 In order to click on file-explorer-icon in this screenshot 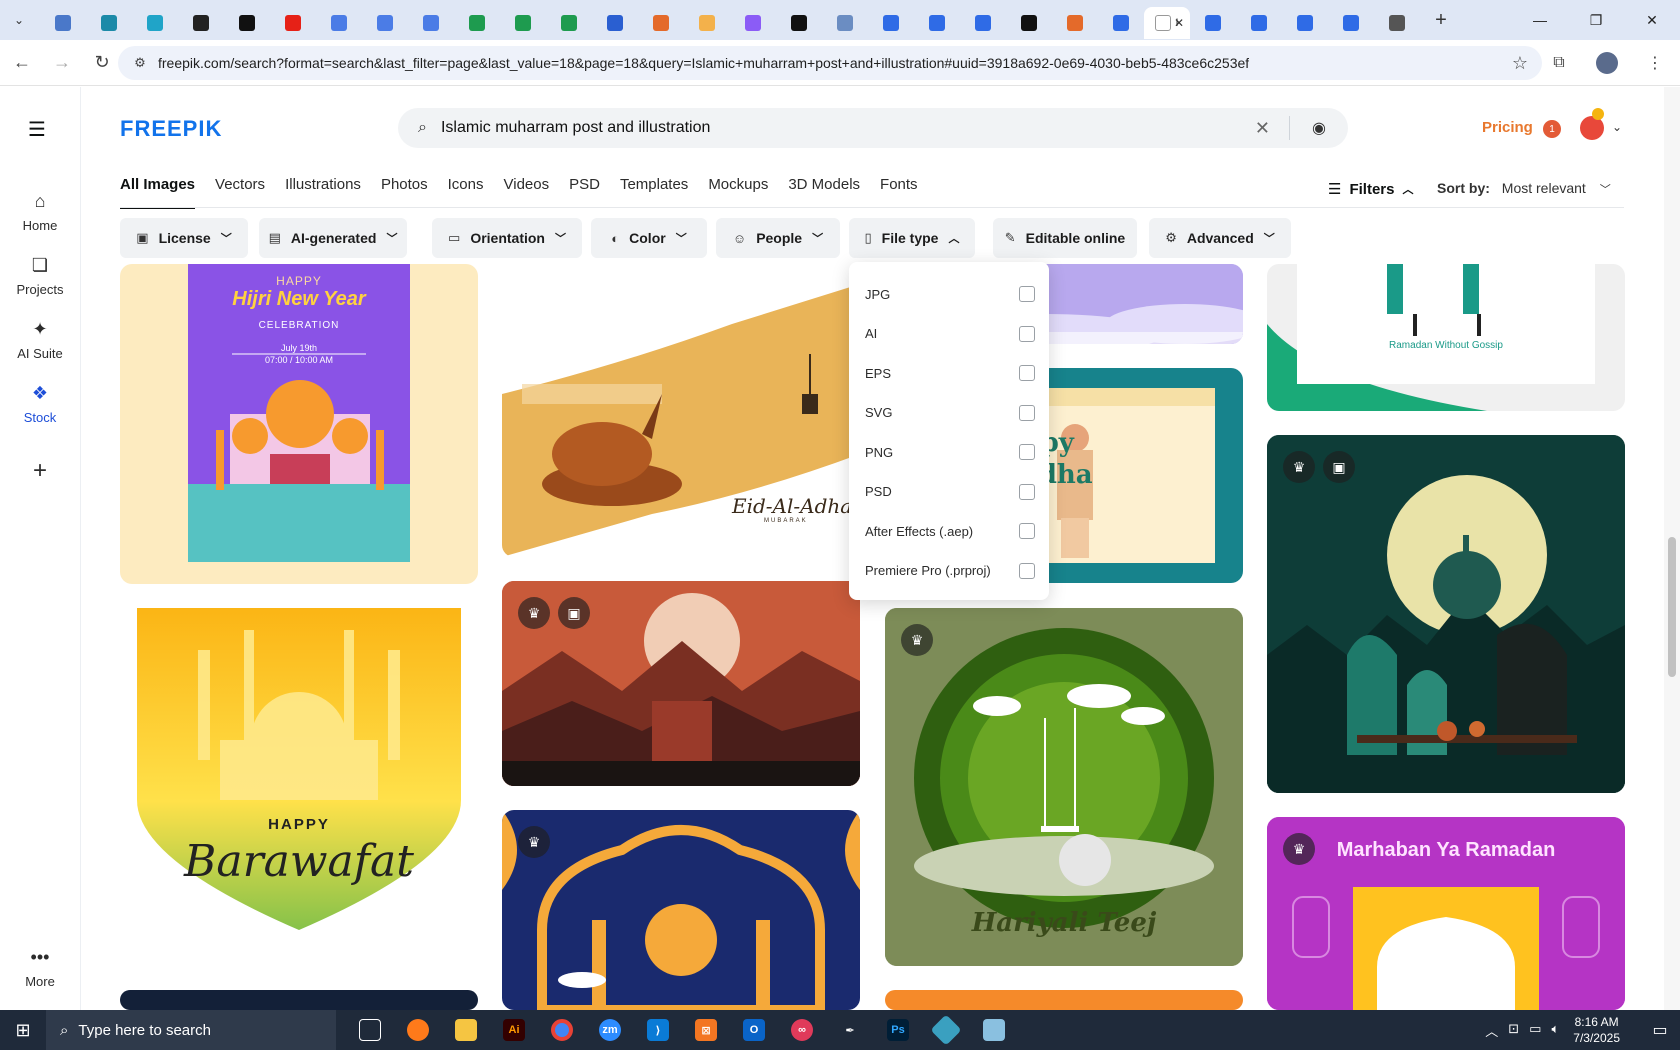, I will do `click(466, 1030)`.